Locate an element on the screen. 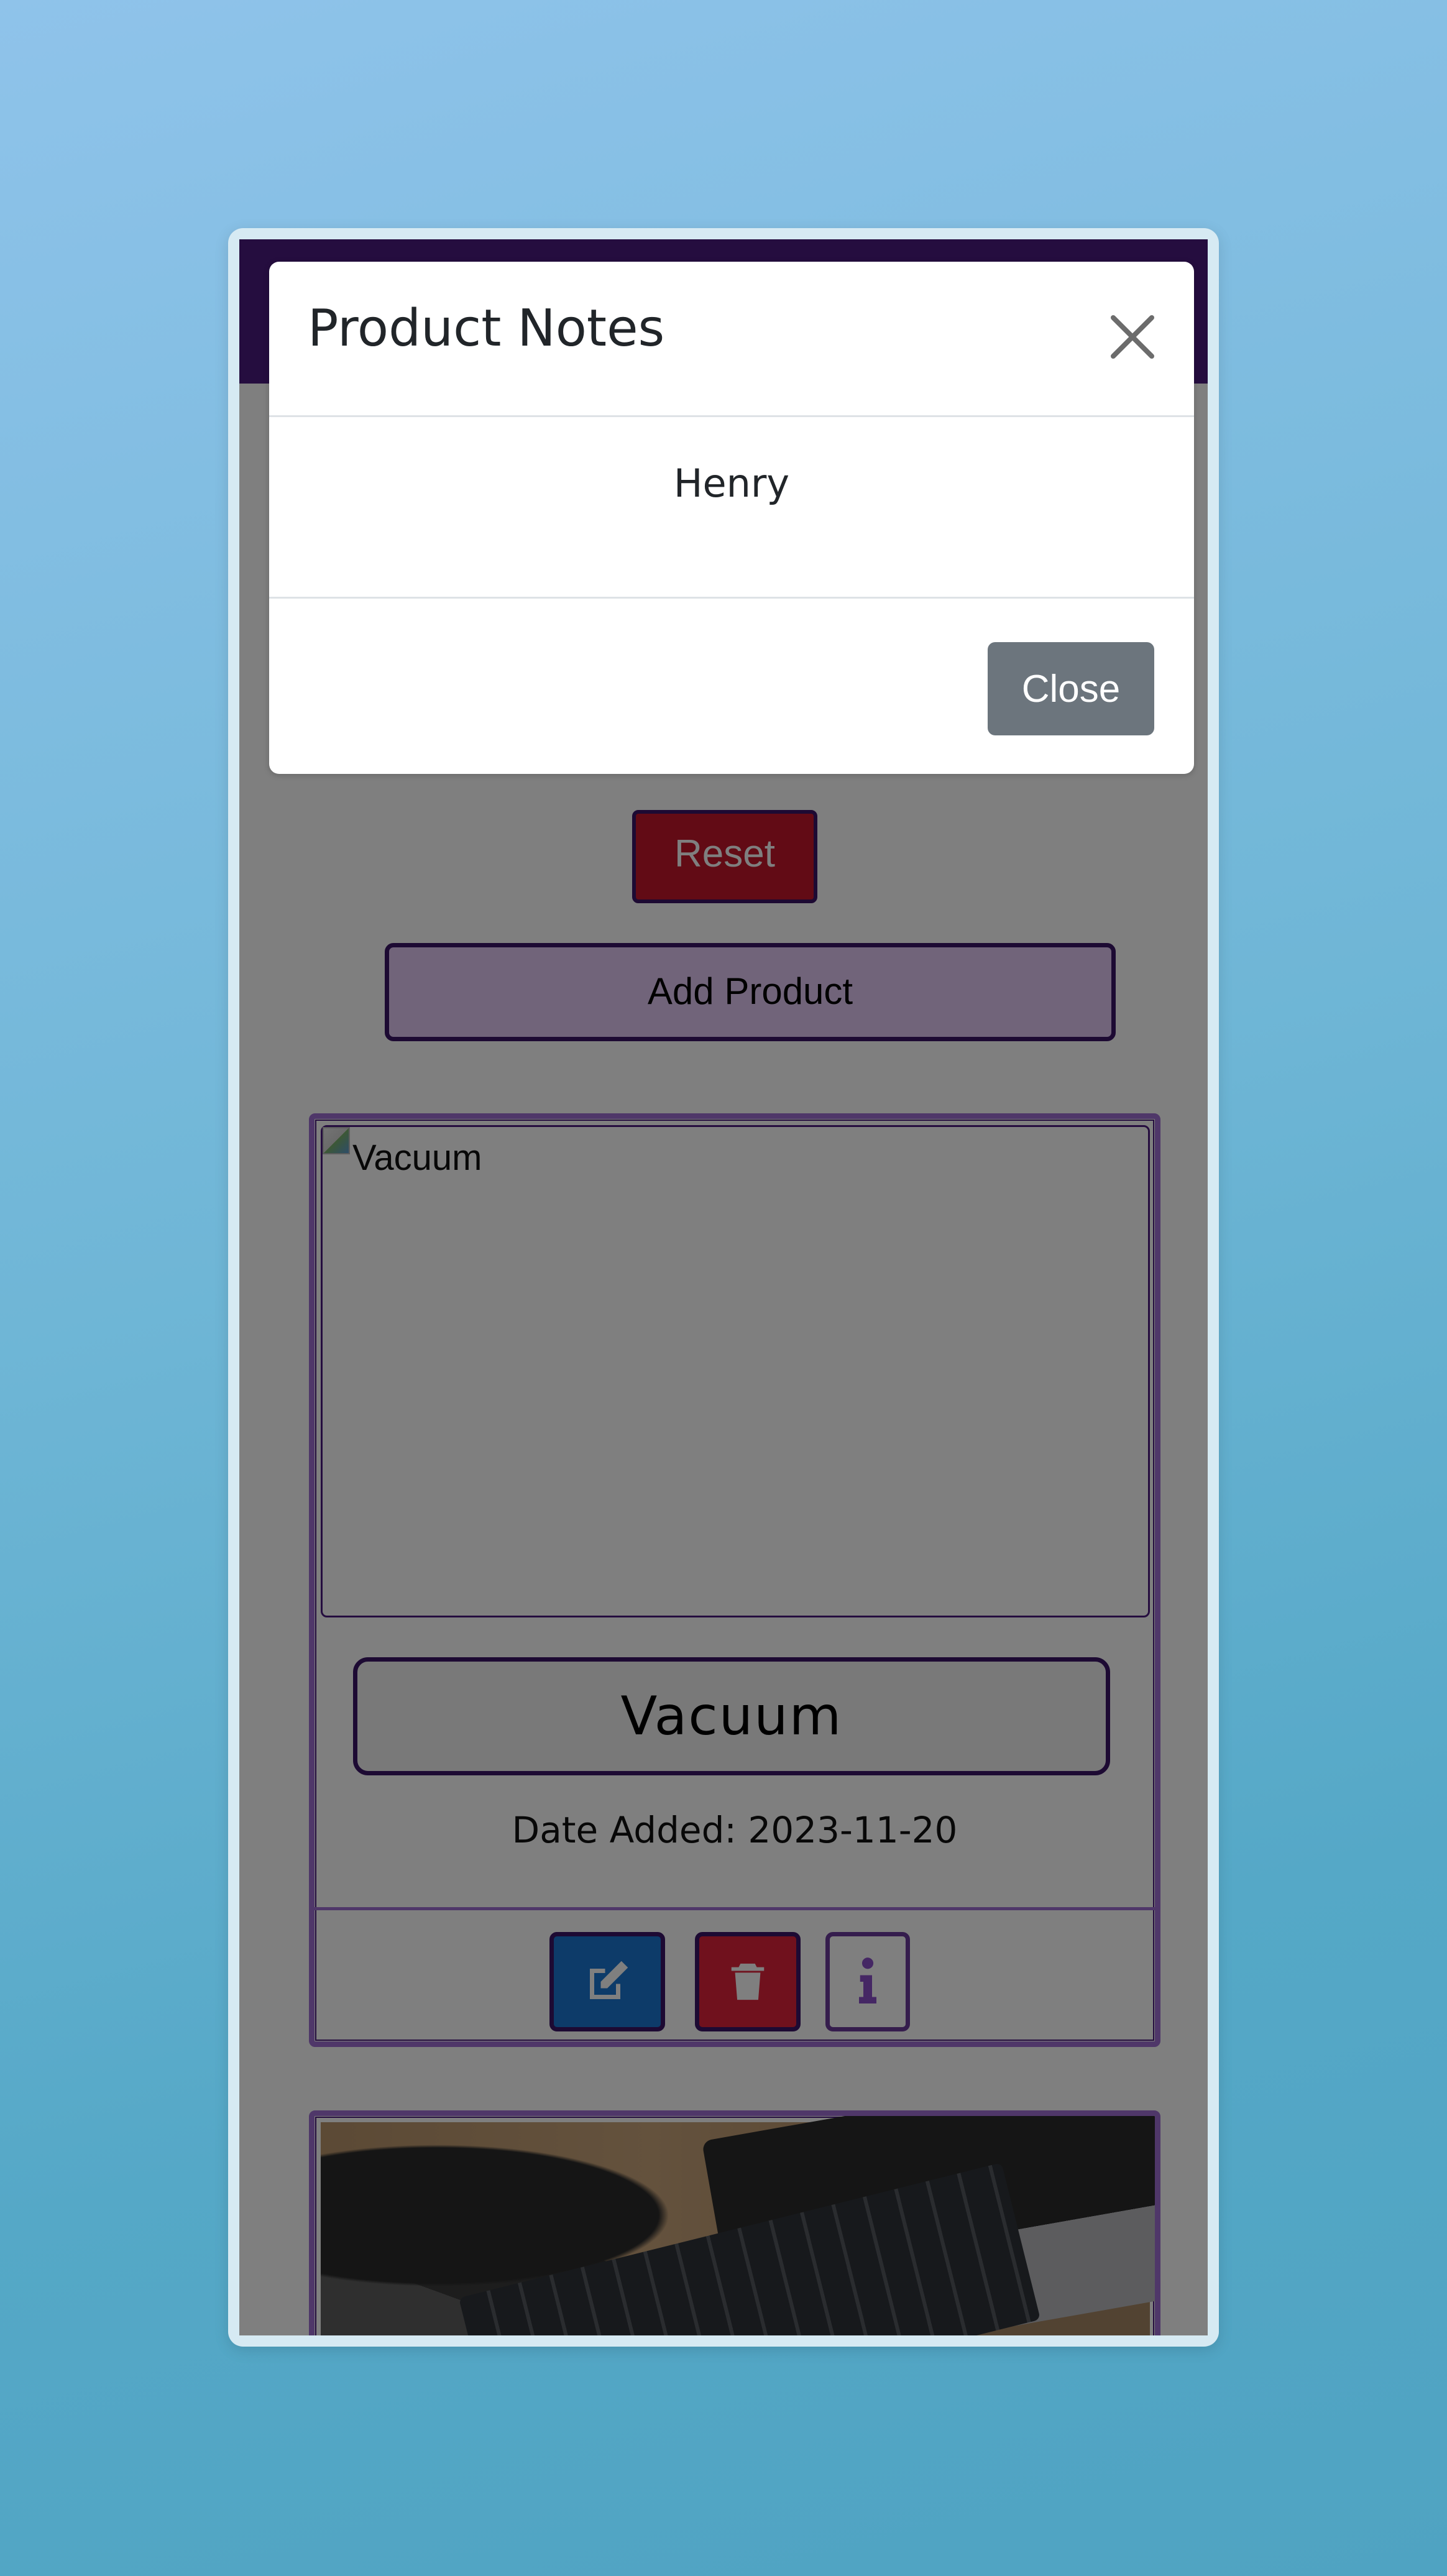  product-notes-modal: Product Notes Henry Close is located at coordinates (731, 518).